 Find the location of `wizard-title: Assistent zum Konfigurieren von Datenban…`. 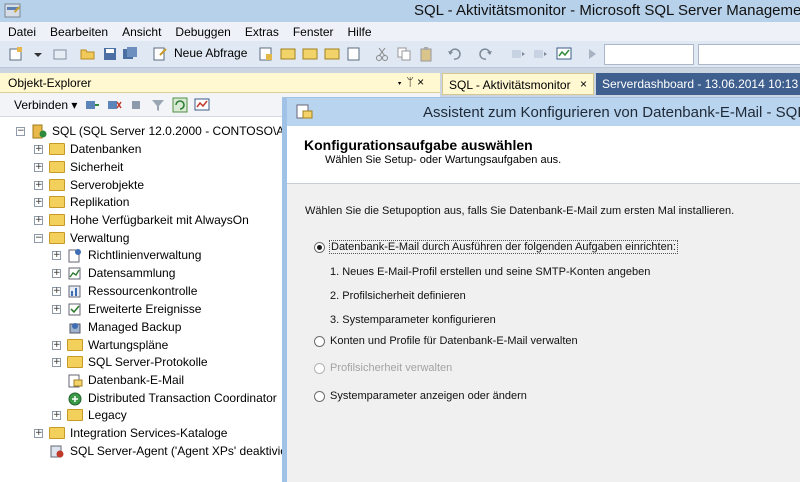

wizard-title: Assistent zum Konfigurieren von Datenban… is located at coordinates (611, 112).